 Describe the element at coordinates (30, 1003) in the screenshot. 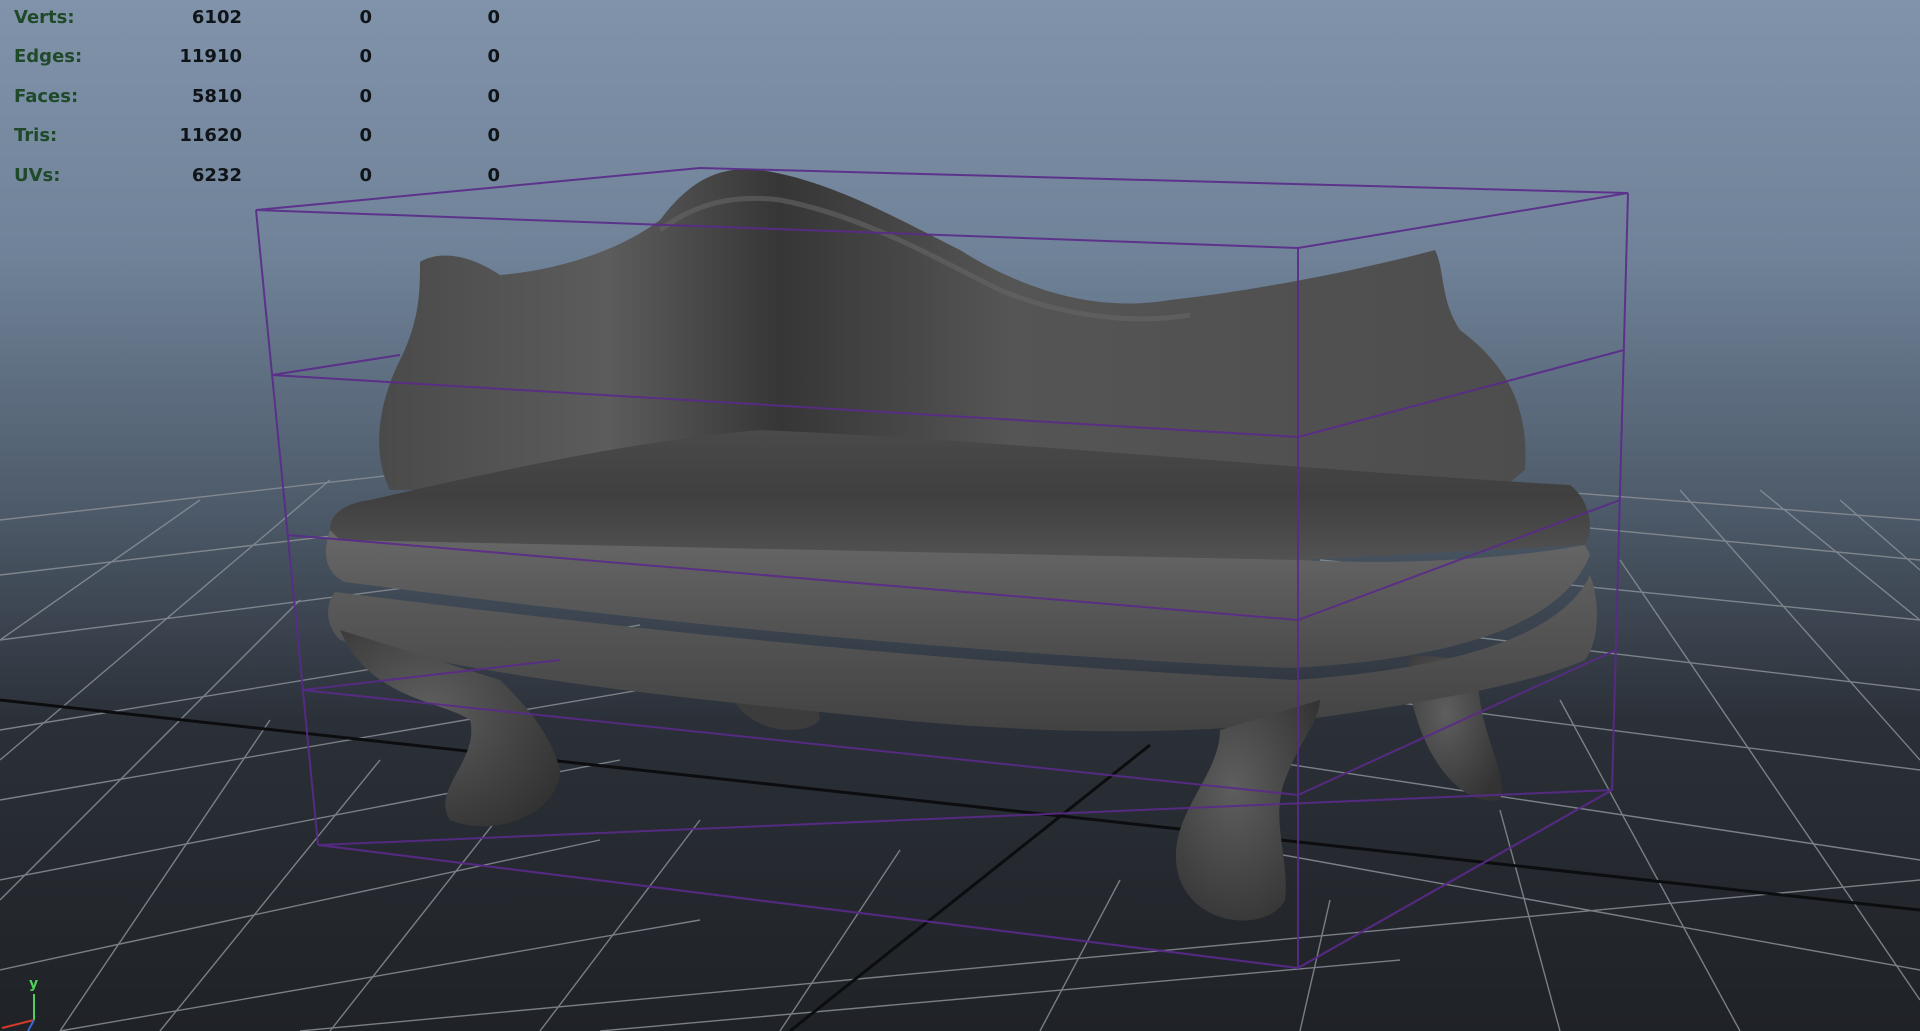

I see `view-axis-gizmo: y` at that location.